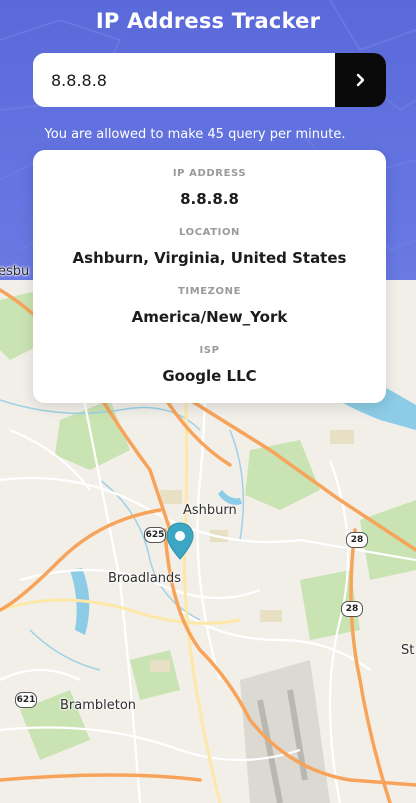 The image size is (416, 803). Describe the element at coordinates (26, 700) in the screenshot. I see `route-shield-621: 621` at that location.